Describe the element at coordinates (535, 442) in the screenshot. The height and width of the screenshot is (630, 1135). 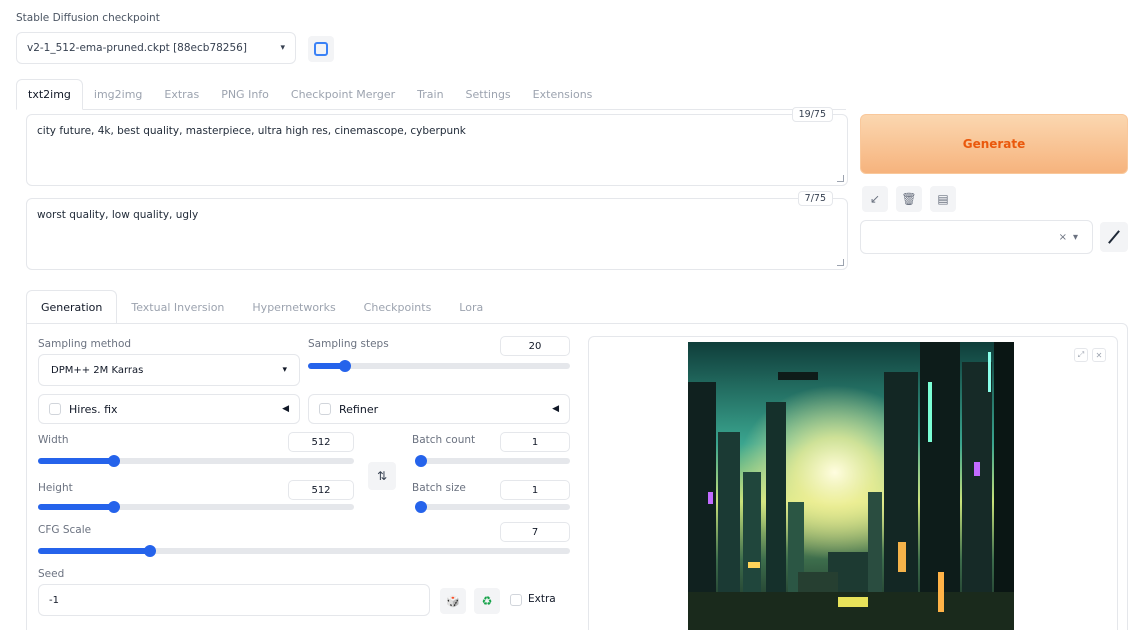
I see `batch-count-input: 1` at that location.